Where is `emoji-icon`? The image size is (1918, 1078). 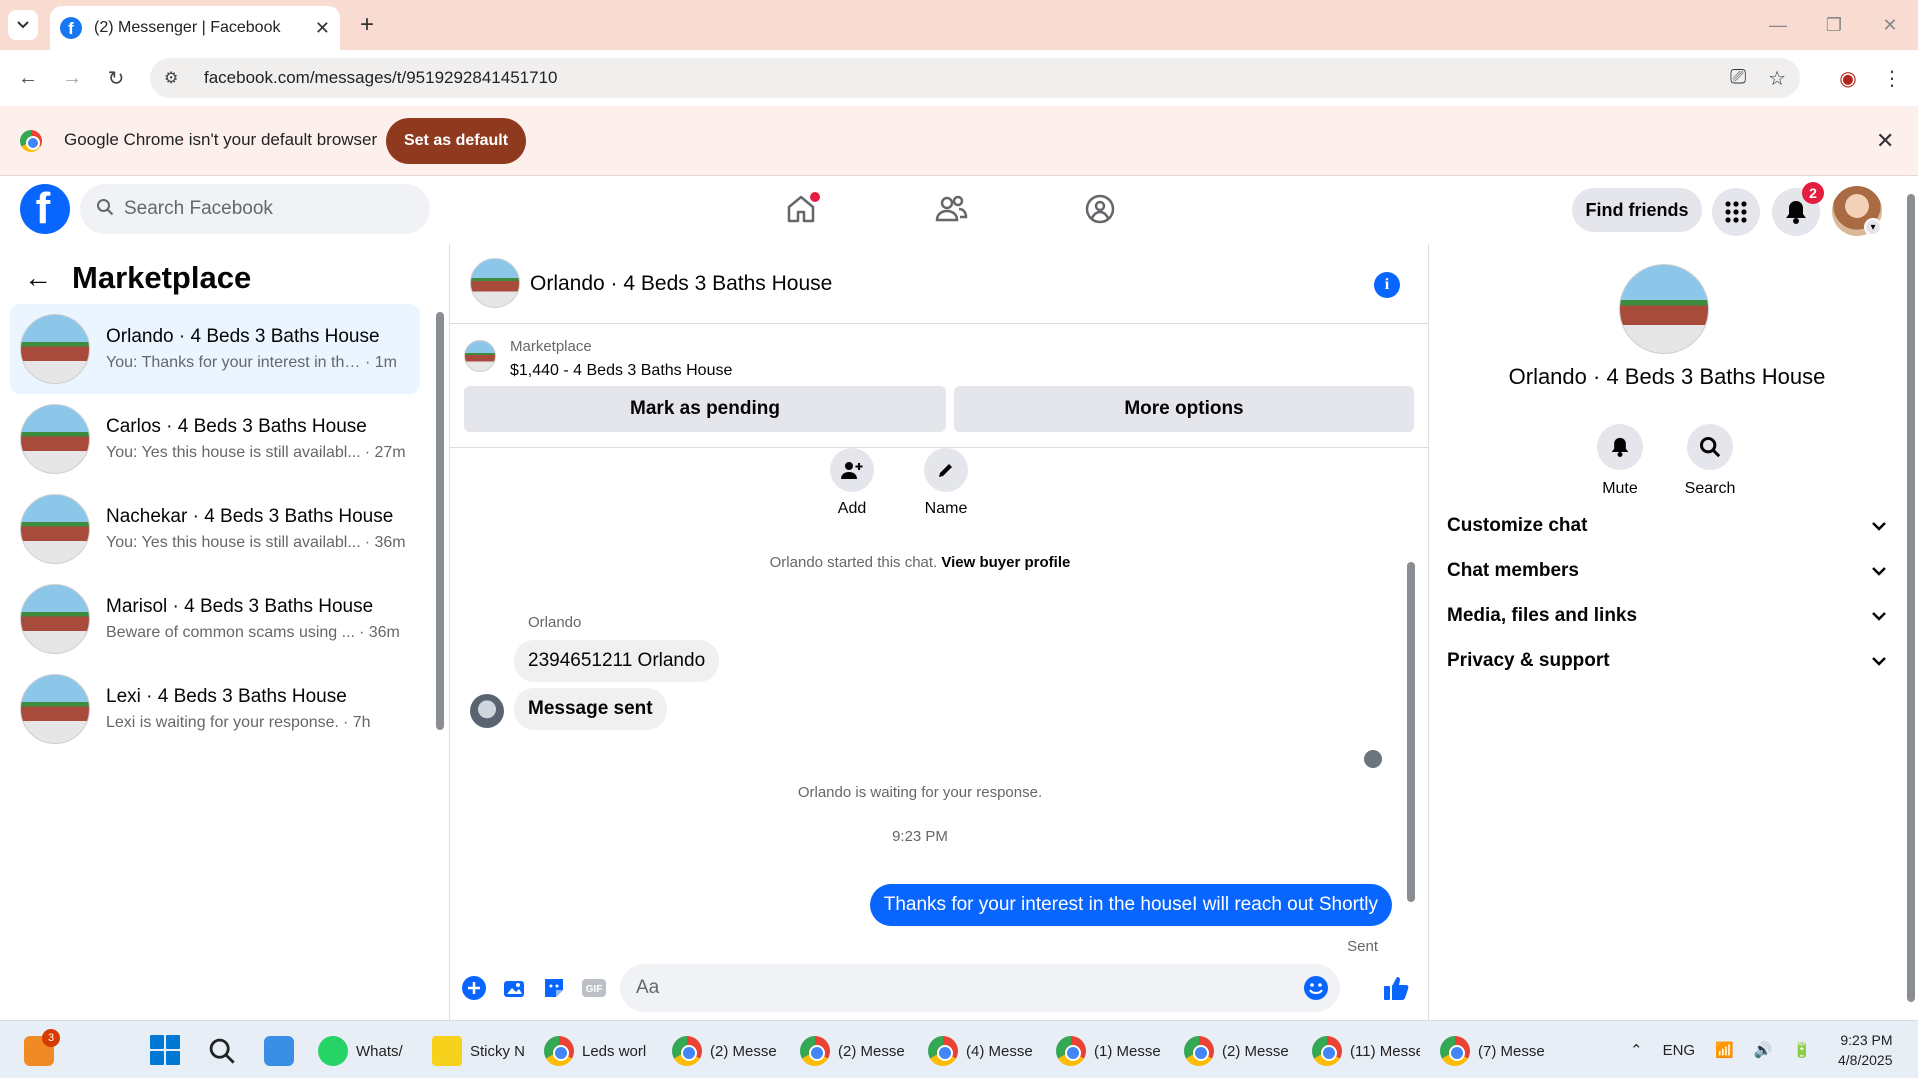 emoji-icon is located at coordinates (1316, 988).